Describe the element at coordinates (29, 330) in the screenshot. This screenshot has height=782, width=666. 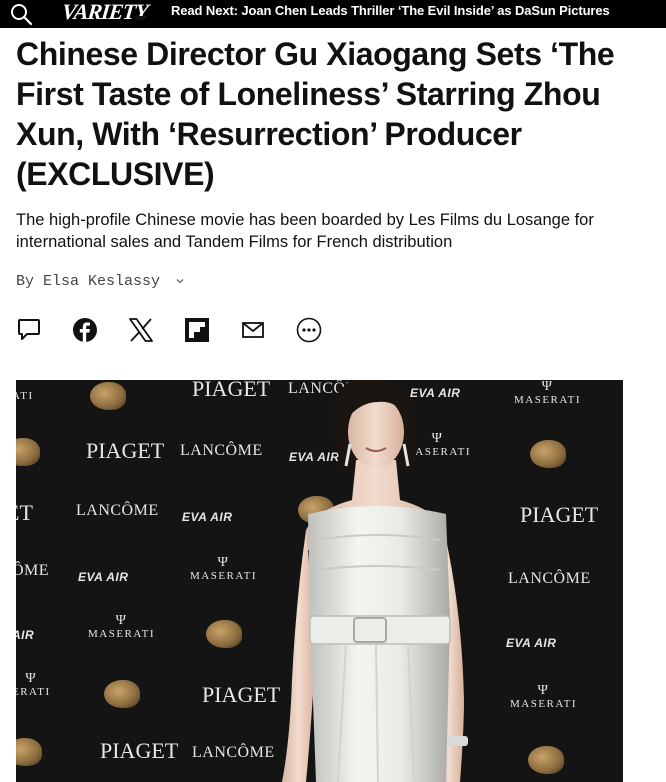
I see `comment-icon` at that location.